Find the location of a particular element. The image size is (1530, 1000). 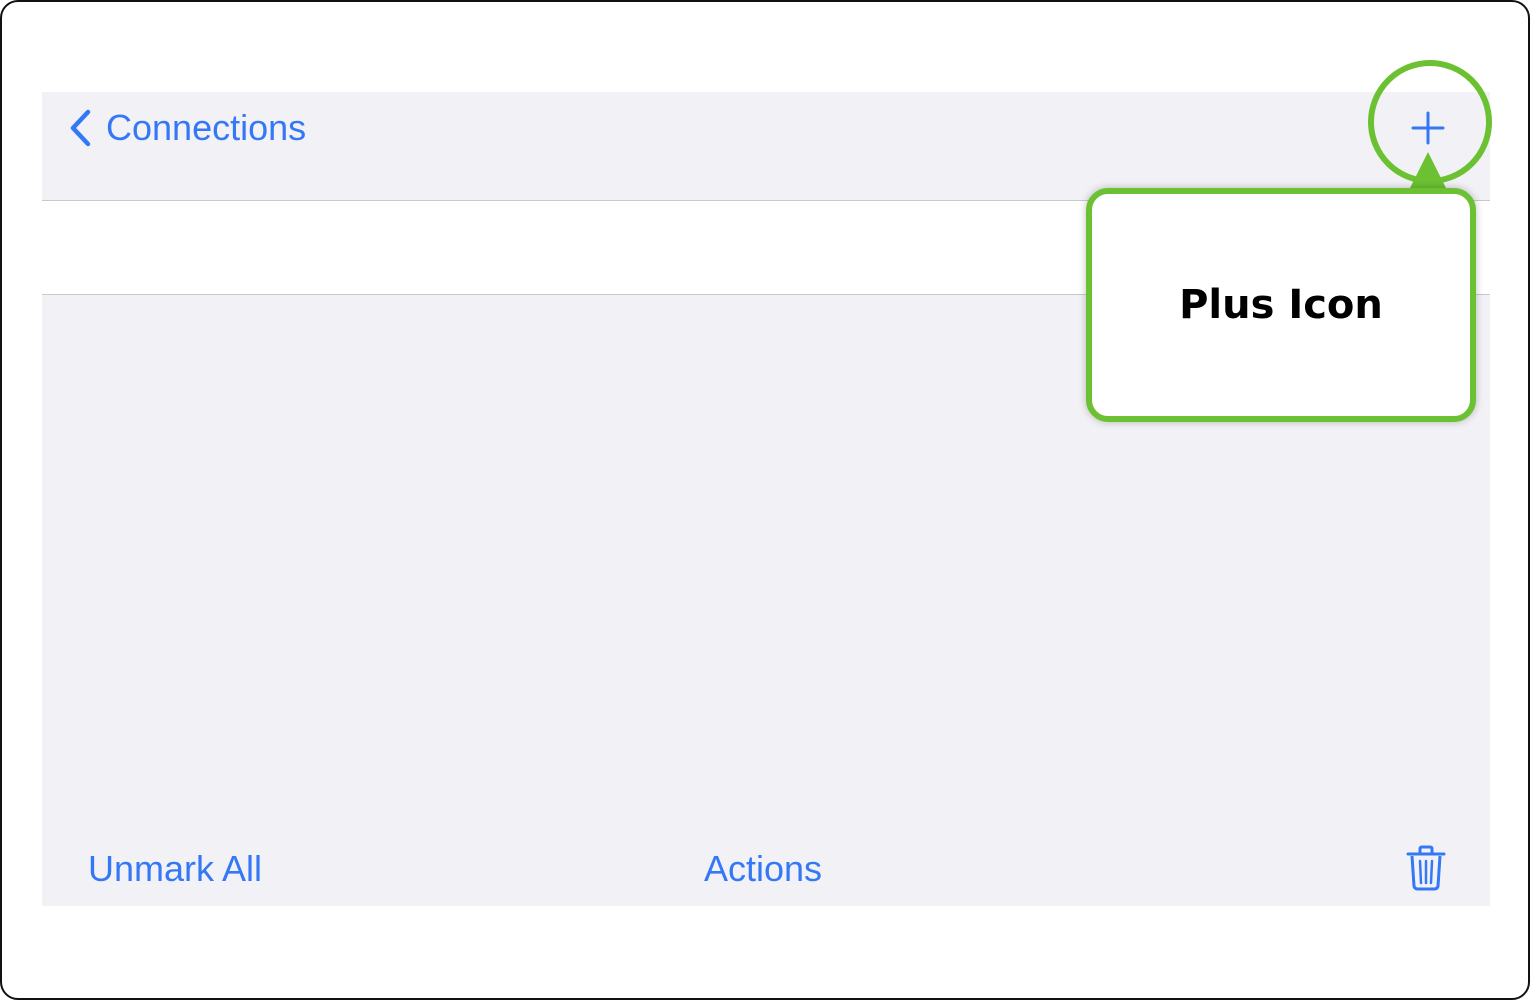

trash-icon is located at coordinates (1426, 868).